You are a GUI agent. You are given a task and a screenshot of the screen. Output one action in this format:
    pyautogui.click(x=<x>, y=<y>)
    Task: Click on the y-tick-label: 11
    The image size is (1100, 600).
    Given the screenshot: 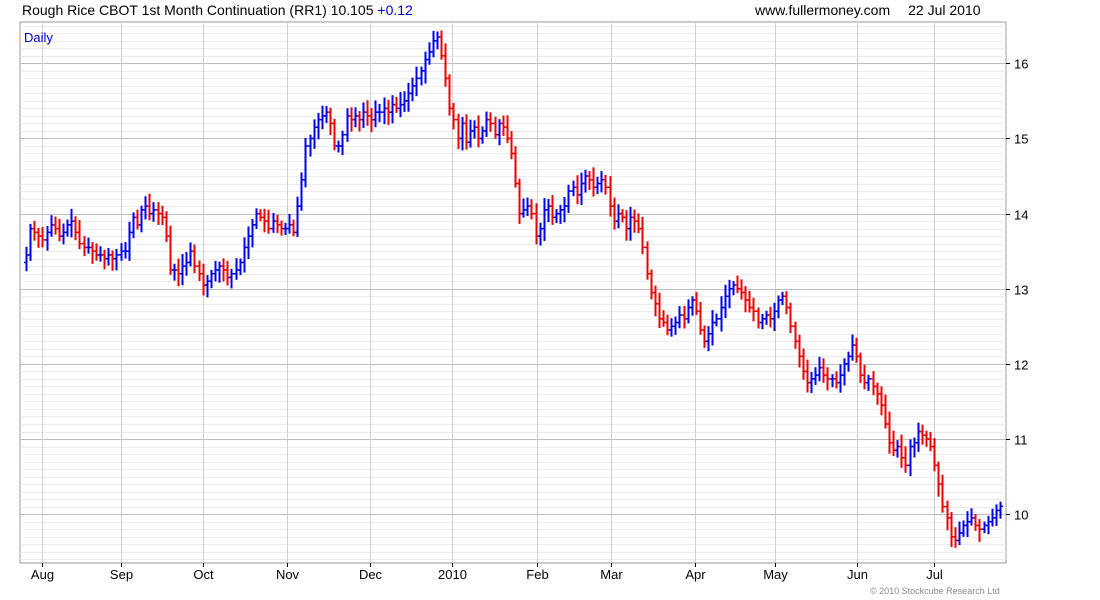 What is the action you would take?
    pyautogui.click(x=1021, y=440)
    